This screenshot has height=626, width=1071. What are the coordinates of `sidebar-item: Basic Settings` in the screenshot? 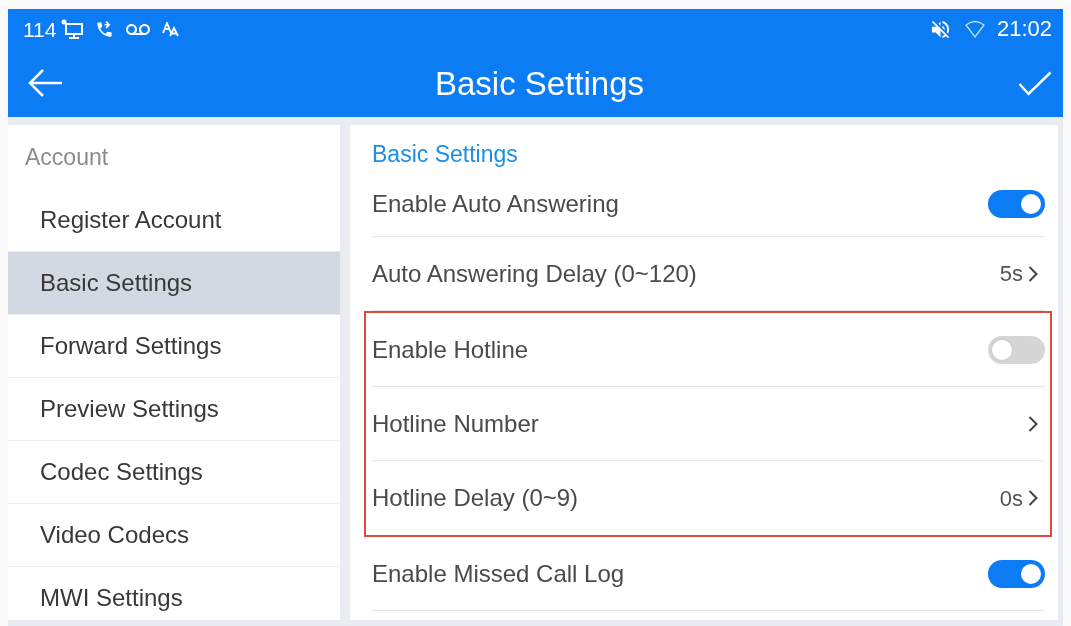 It's located at (174, 283).